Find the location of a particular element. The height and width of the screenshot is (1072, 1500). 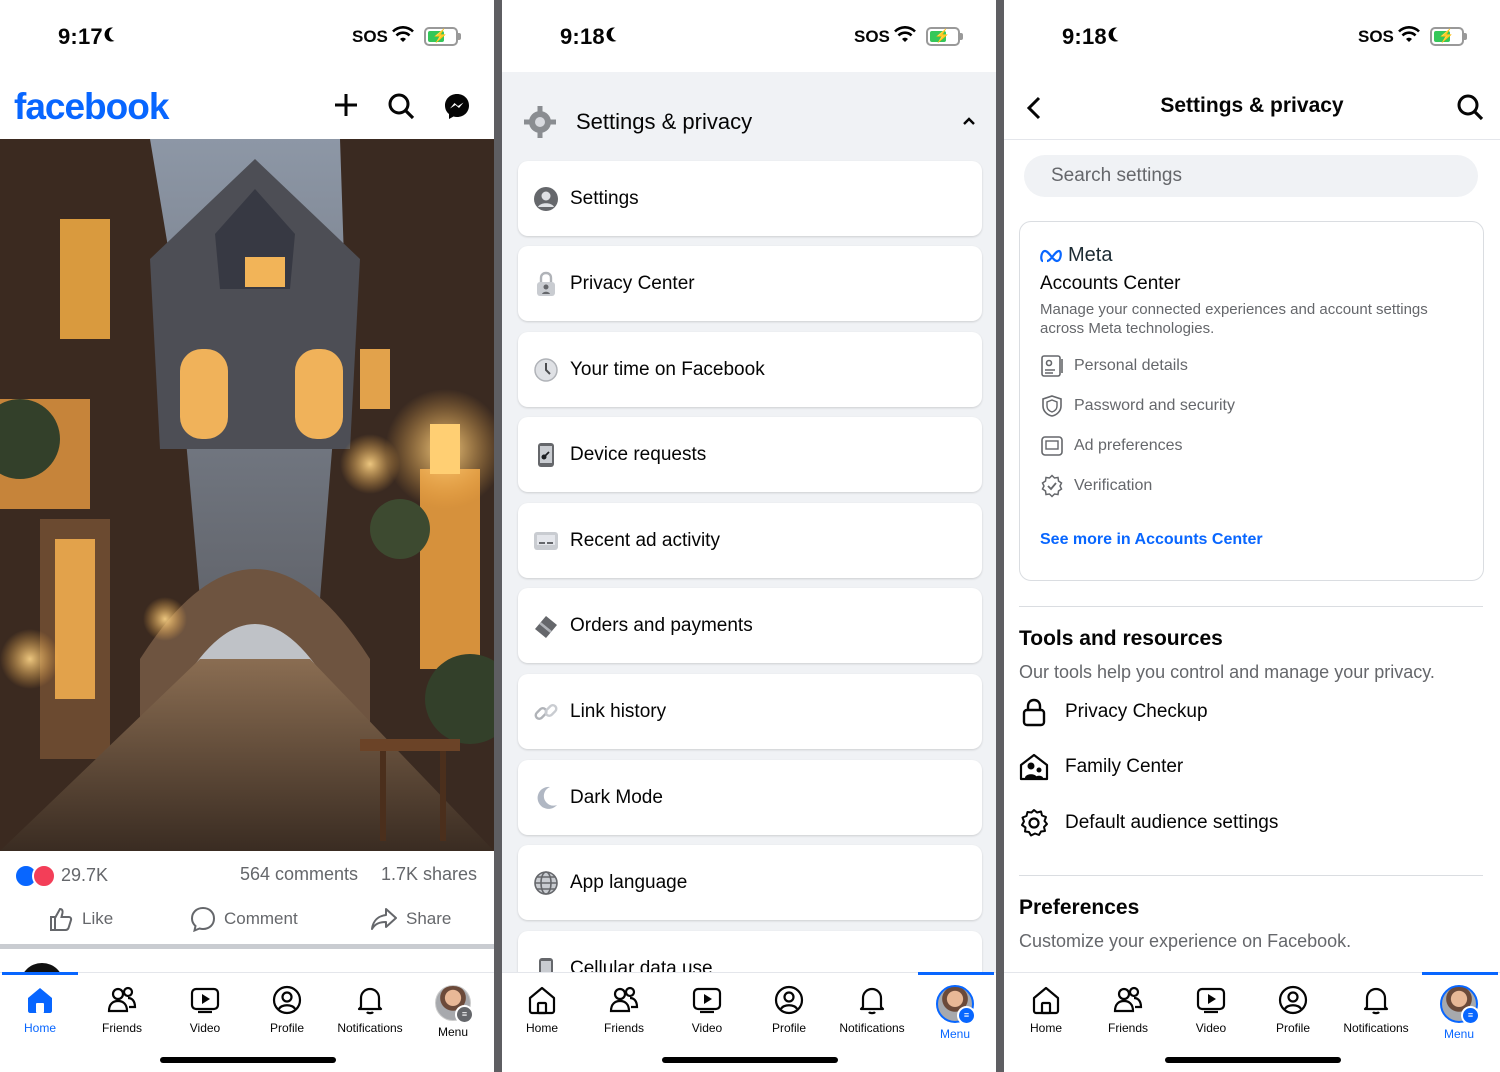

wifi-icon is located at coordinates (403, 34).